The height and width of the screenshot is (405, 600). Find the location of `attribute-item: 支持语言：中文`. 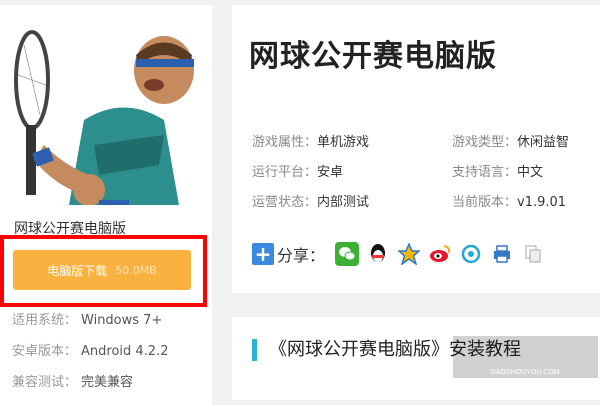

attribute-item: 支持语言：中文 is located at coordinates (497, 170).